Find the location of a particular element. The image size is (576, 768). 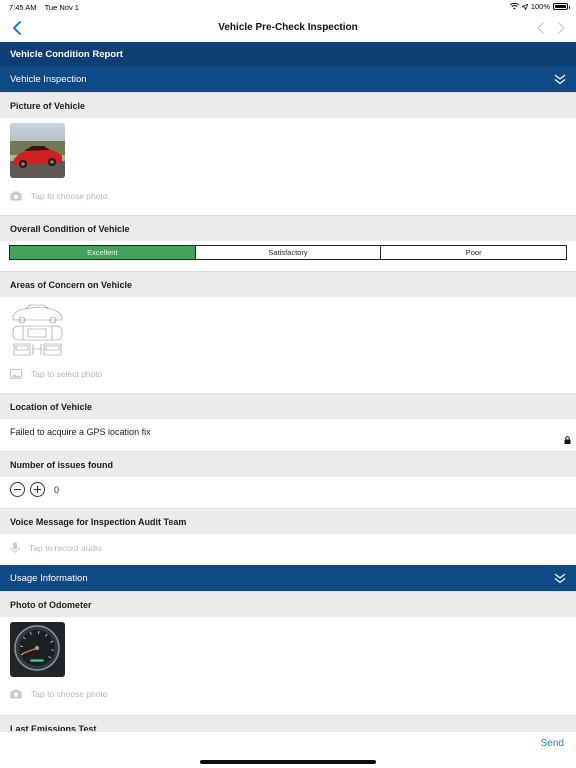

field-label-issues: Number of issues found is located at coordinates (288, 464).